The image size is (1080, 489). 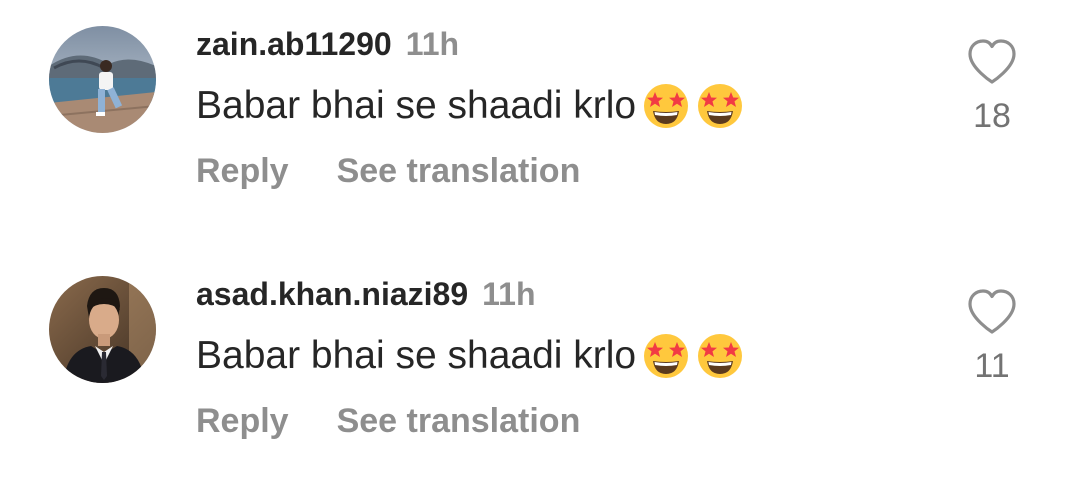 What do you see at coordinates (992, 337) in the screenshot?
I see `like-control: 11` at bounding box center [992, 337].